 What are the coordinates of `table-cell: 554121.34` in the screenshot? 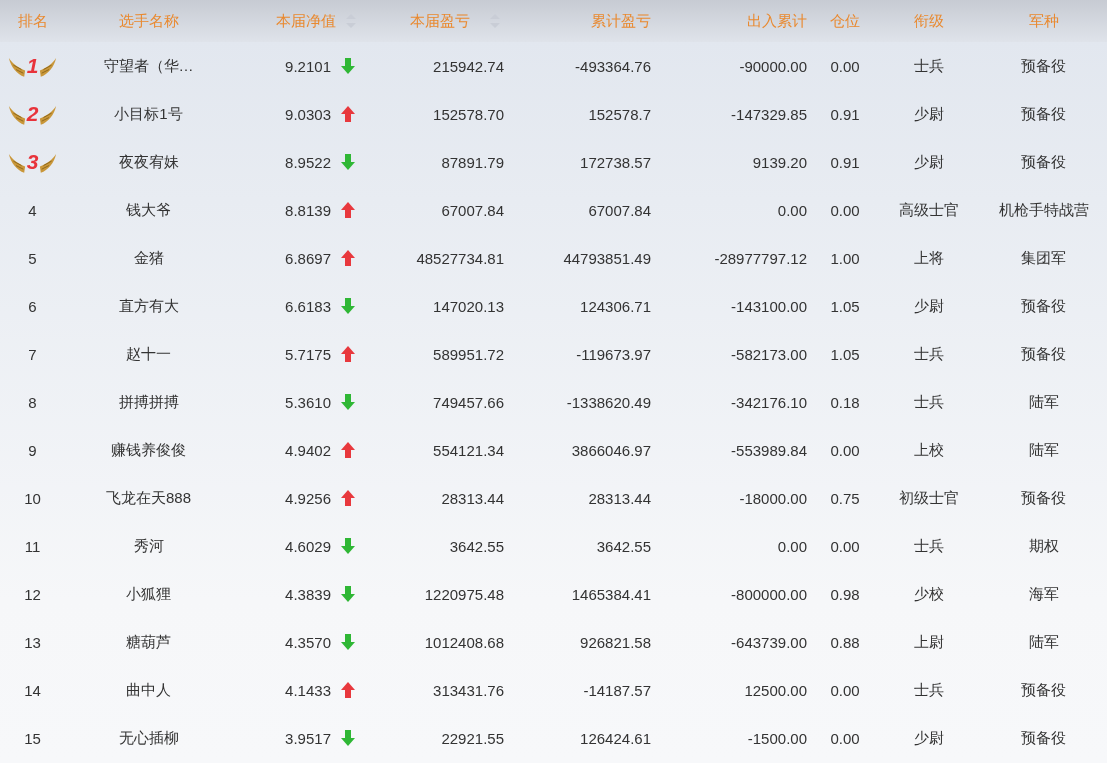 It's located at (468, 450).